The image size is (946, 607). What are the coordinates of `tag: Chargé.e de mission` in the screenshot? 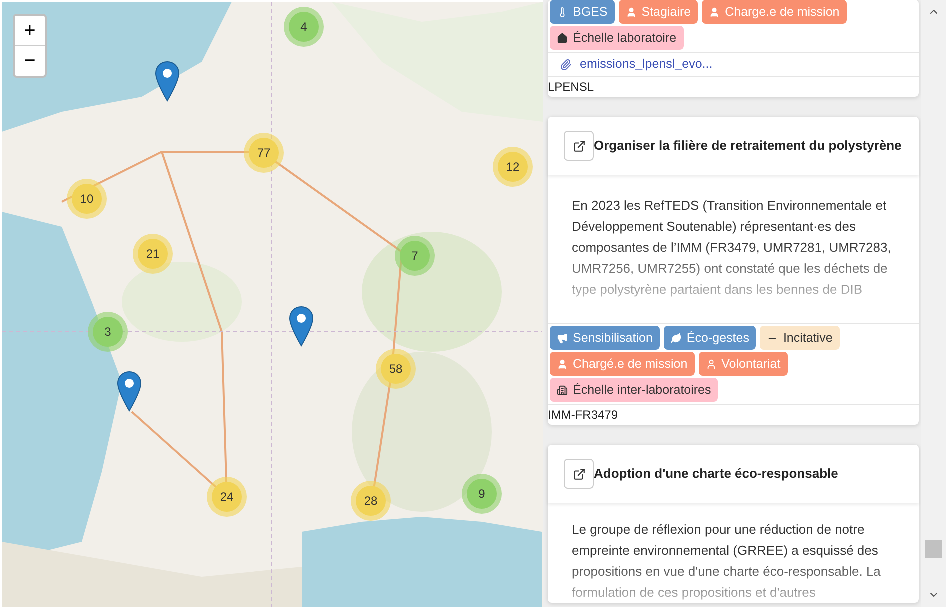 It's located at (622, 364).